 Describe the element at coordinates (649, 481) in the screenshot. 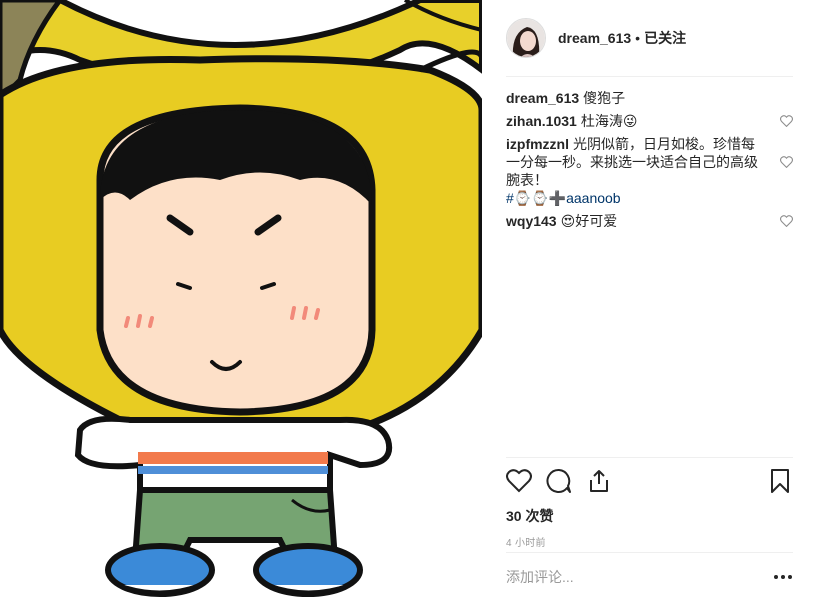

I see `action-buttons-row` at that location.